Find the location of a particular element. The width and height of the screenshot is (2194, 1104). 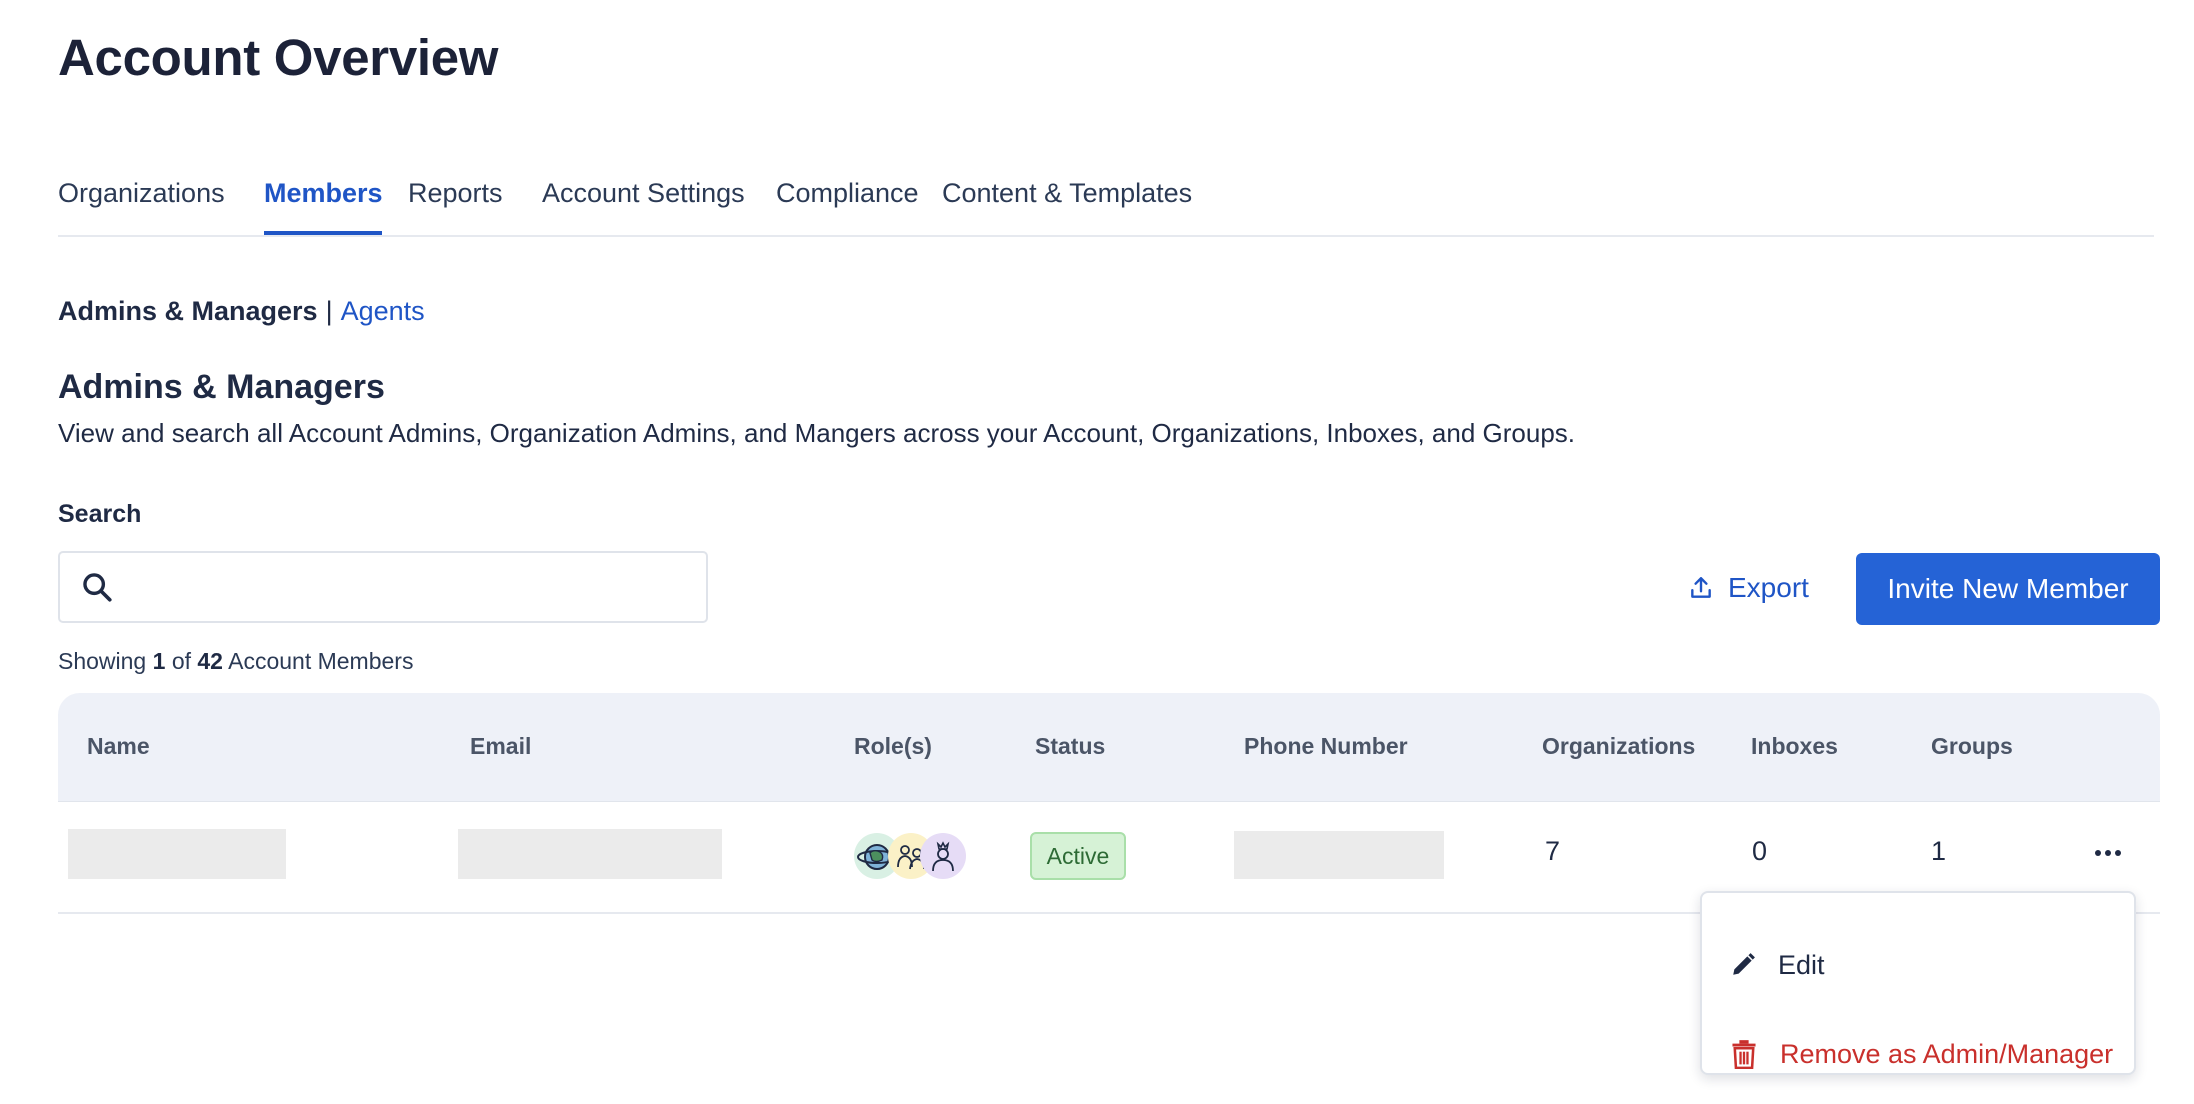

column-header-phone: Phone Number is located at coordinates (1326, 746).